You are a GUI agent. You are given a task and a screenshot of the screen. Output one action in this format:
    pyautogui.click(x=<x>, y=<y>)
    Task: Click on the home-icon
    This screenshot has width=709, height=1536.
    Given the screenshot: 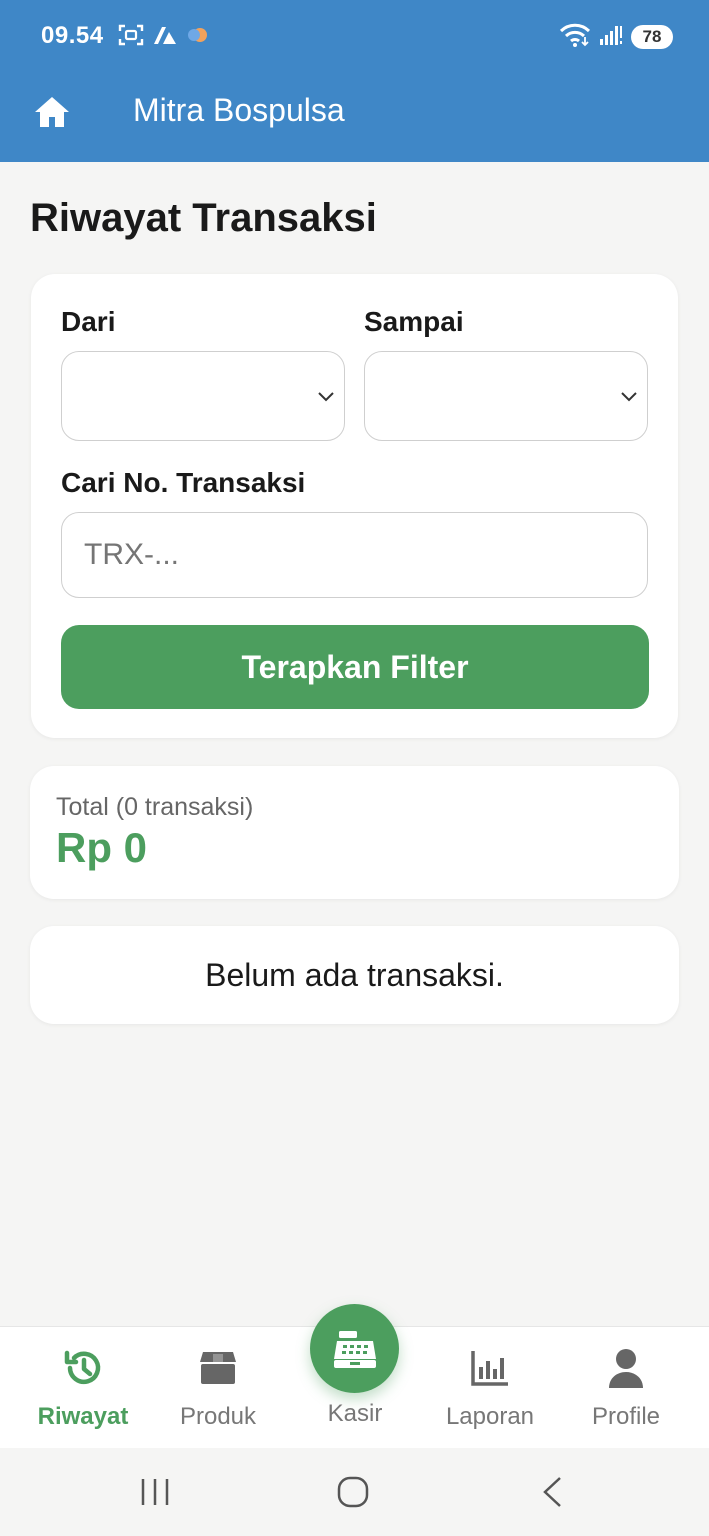 What is the action you would take?
    pyautogui.click(x=52, y=112)
    